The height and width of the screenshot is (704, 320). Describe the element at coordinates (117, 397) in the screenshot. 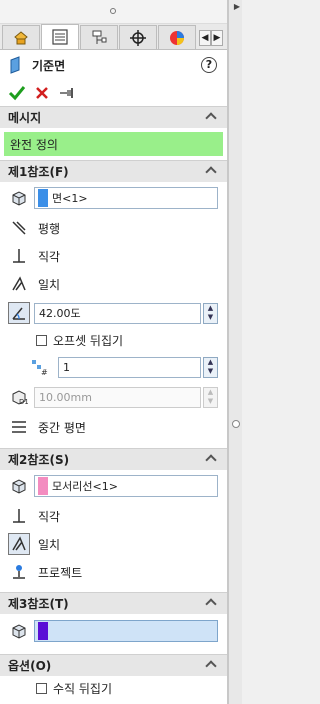

I see `distance-input: 10.00mm` at that location.